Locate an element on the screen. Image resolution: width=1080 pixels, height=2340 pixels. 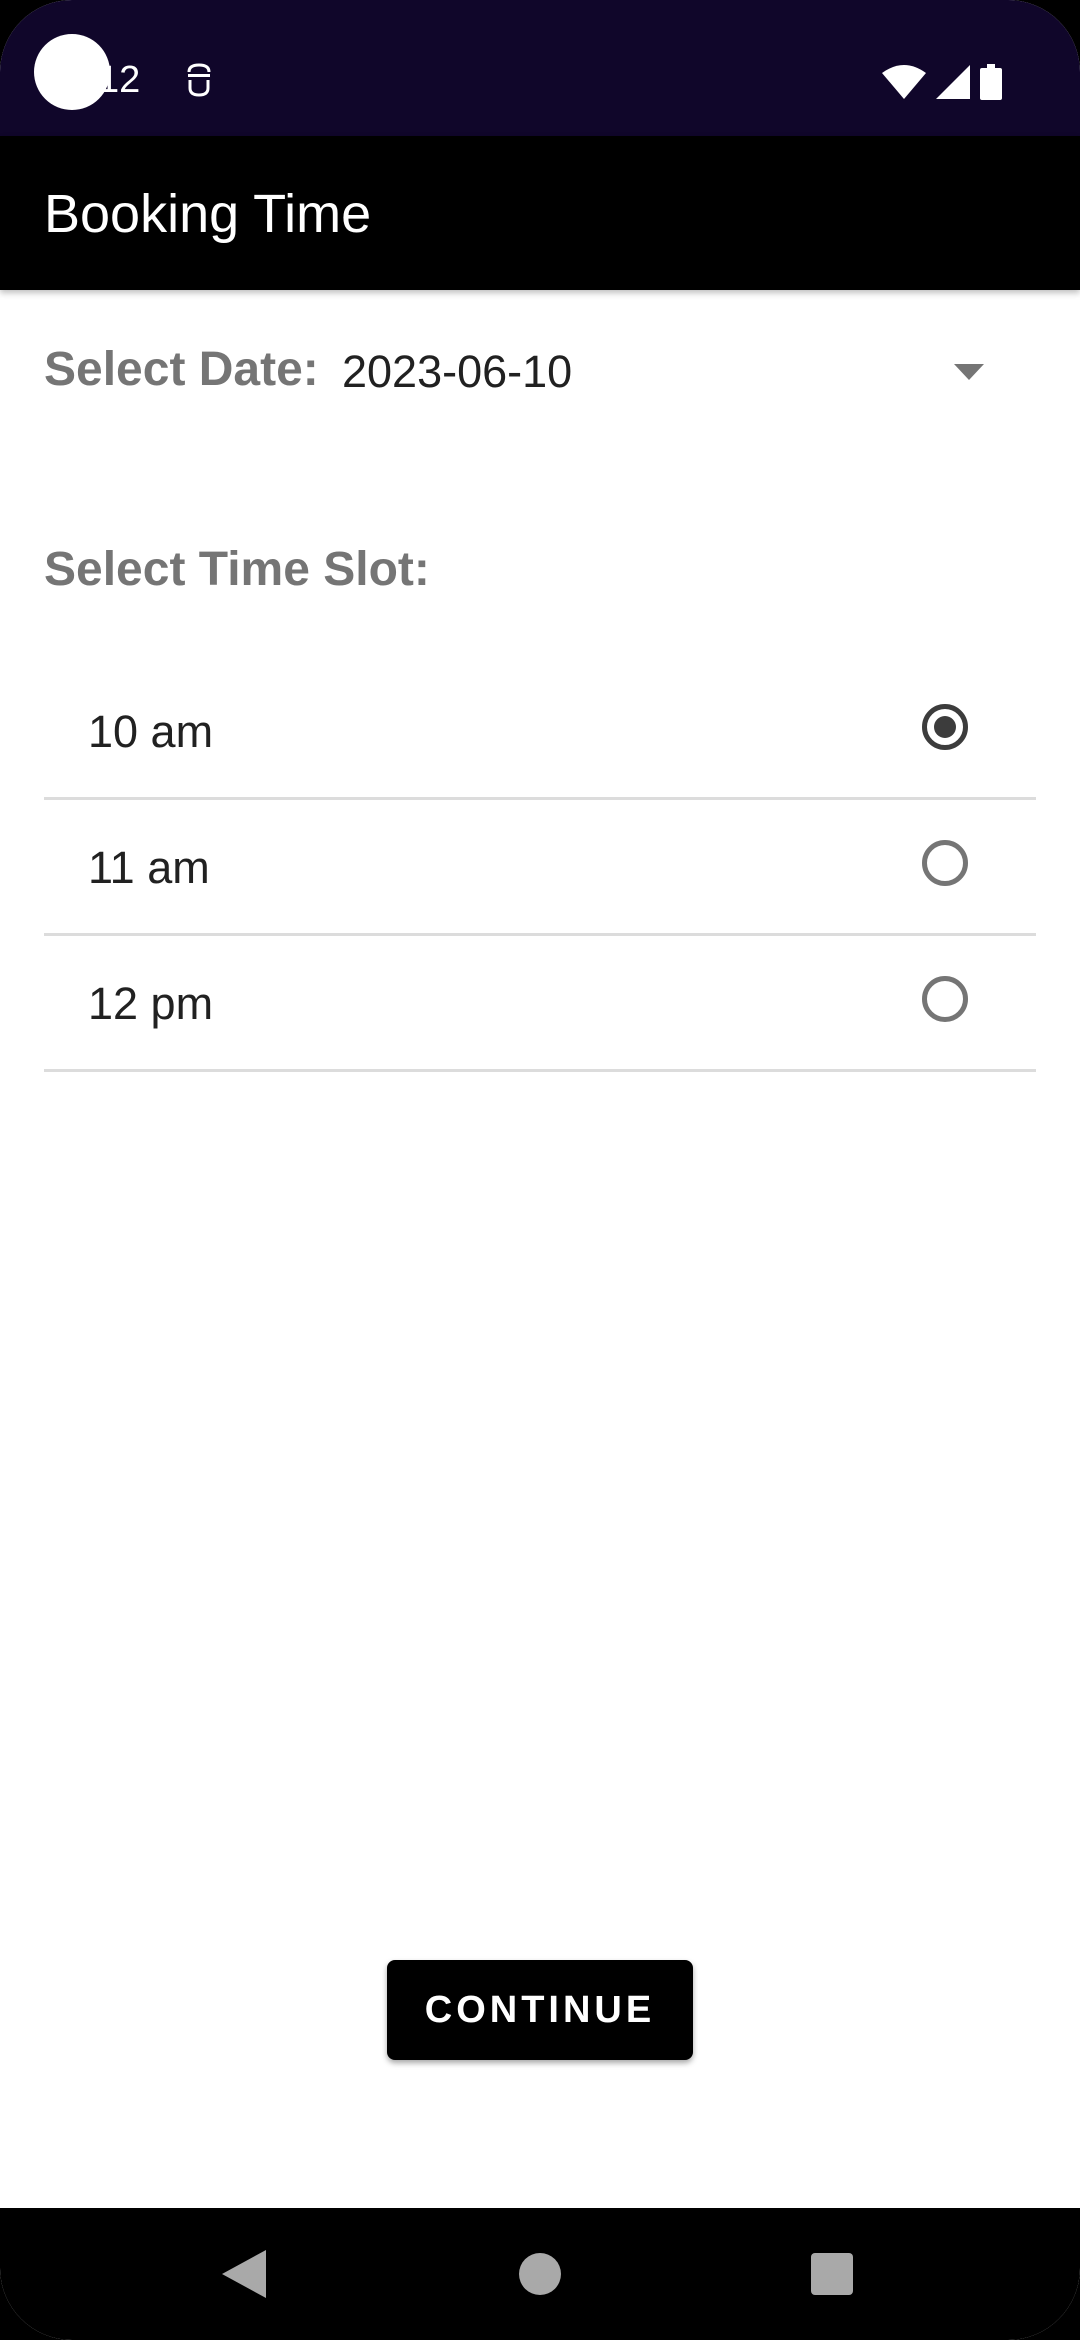
radio-button-selected is located at coordinates (945, 727).